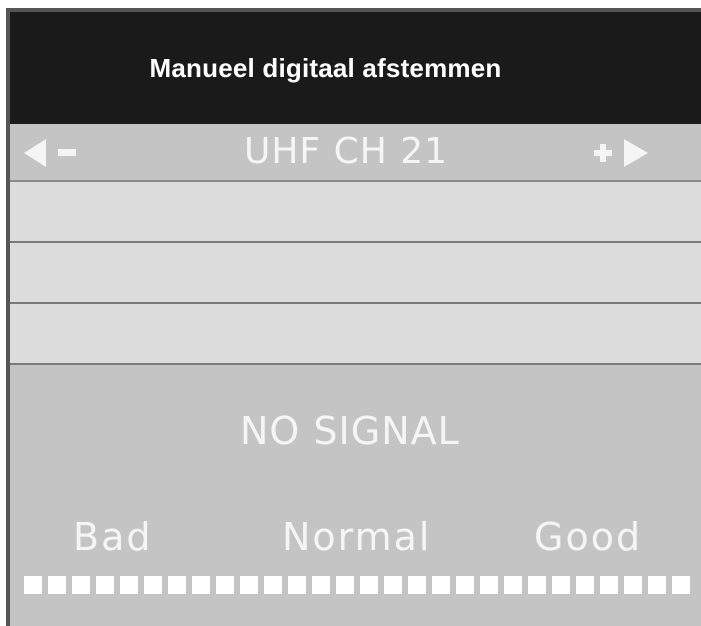 This screenshot has height=626, width=701. What do you see at coordinates (113, 537) in the screenshot?
I see `quality-label-bad: Bad` at bounding box center [113, 537].